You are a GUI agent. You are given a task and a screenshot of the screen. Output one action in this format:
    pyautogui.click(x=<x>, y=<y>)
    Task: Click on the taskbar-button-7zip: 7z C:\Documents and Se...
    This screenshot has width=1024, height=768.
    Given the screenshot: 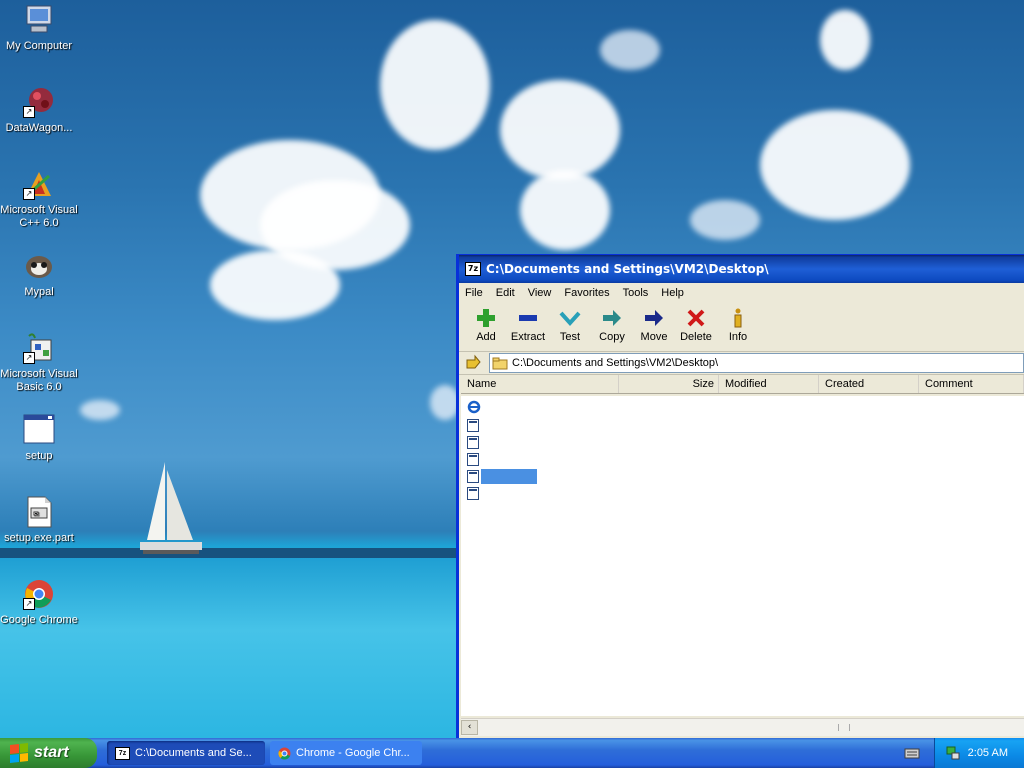 What is the action you would take?
    pyautogui.click(x=186, y=753)
    